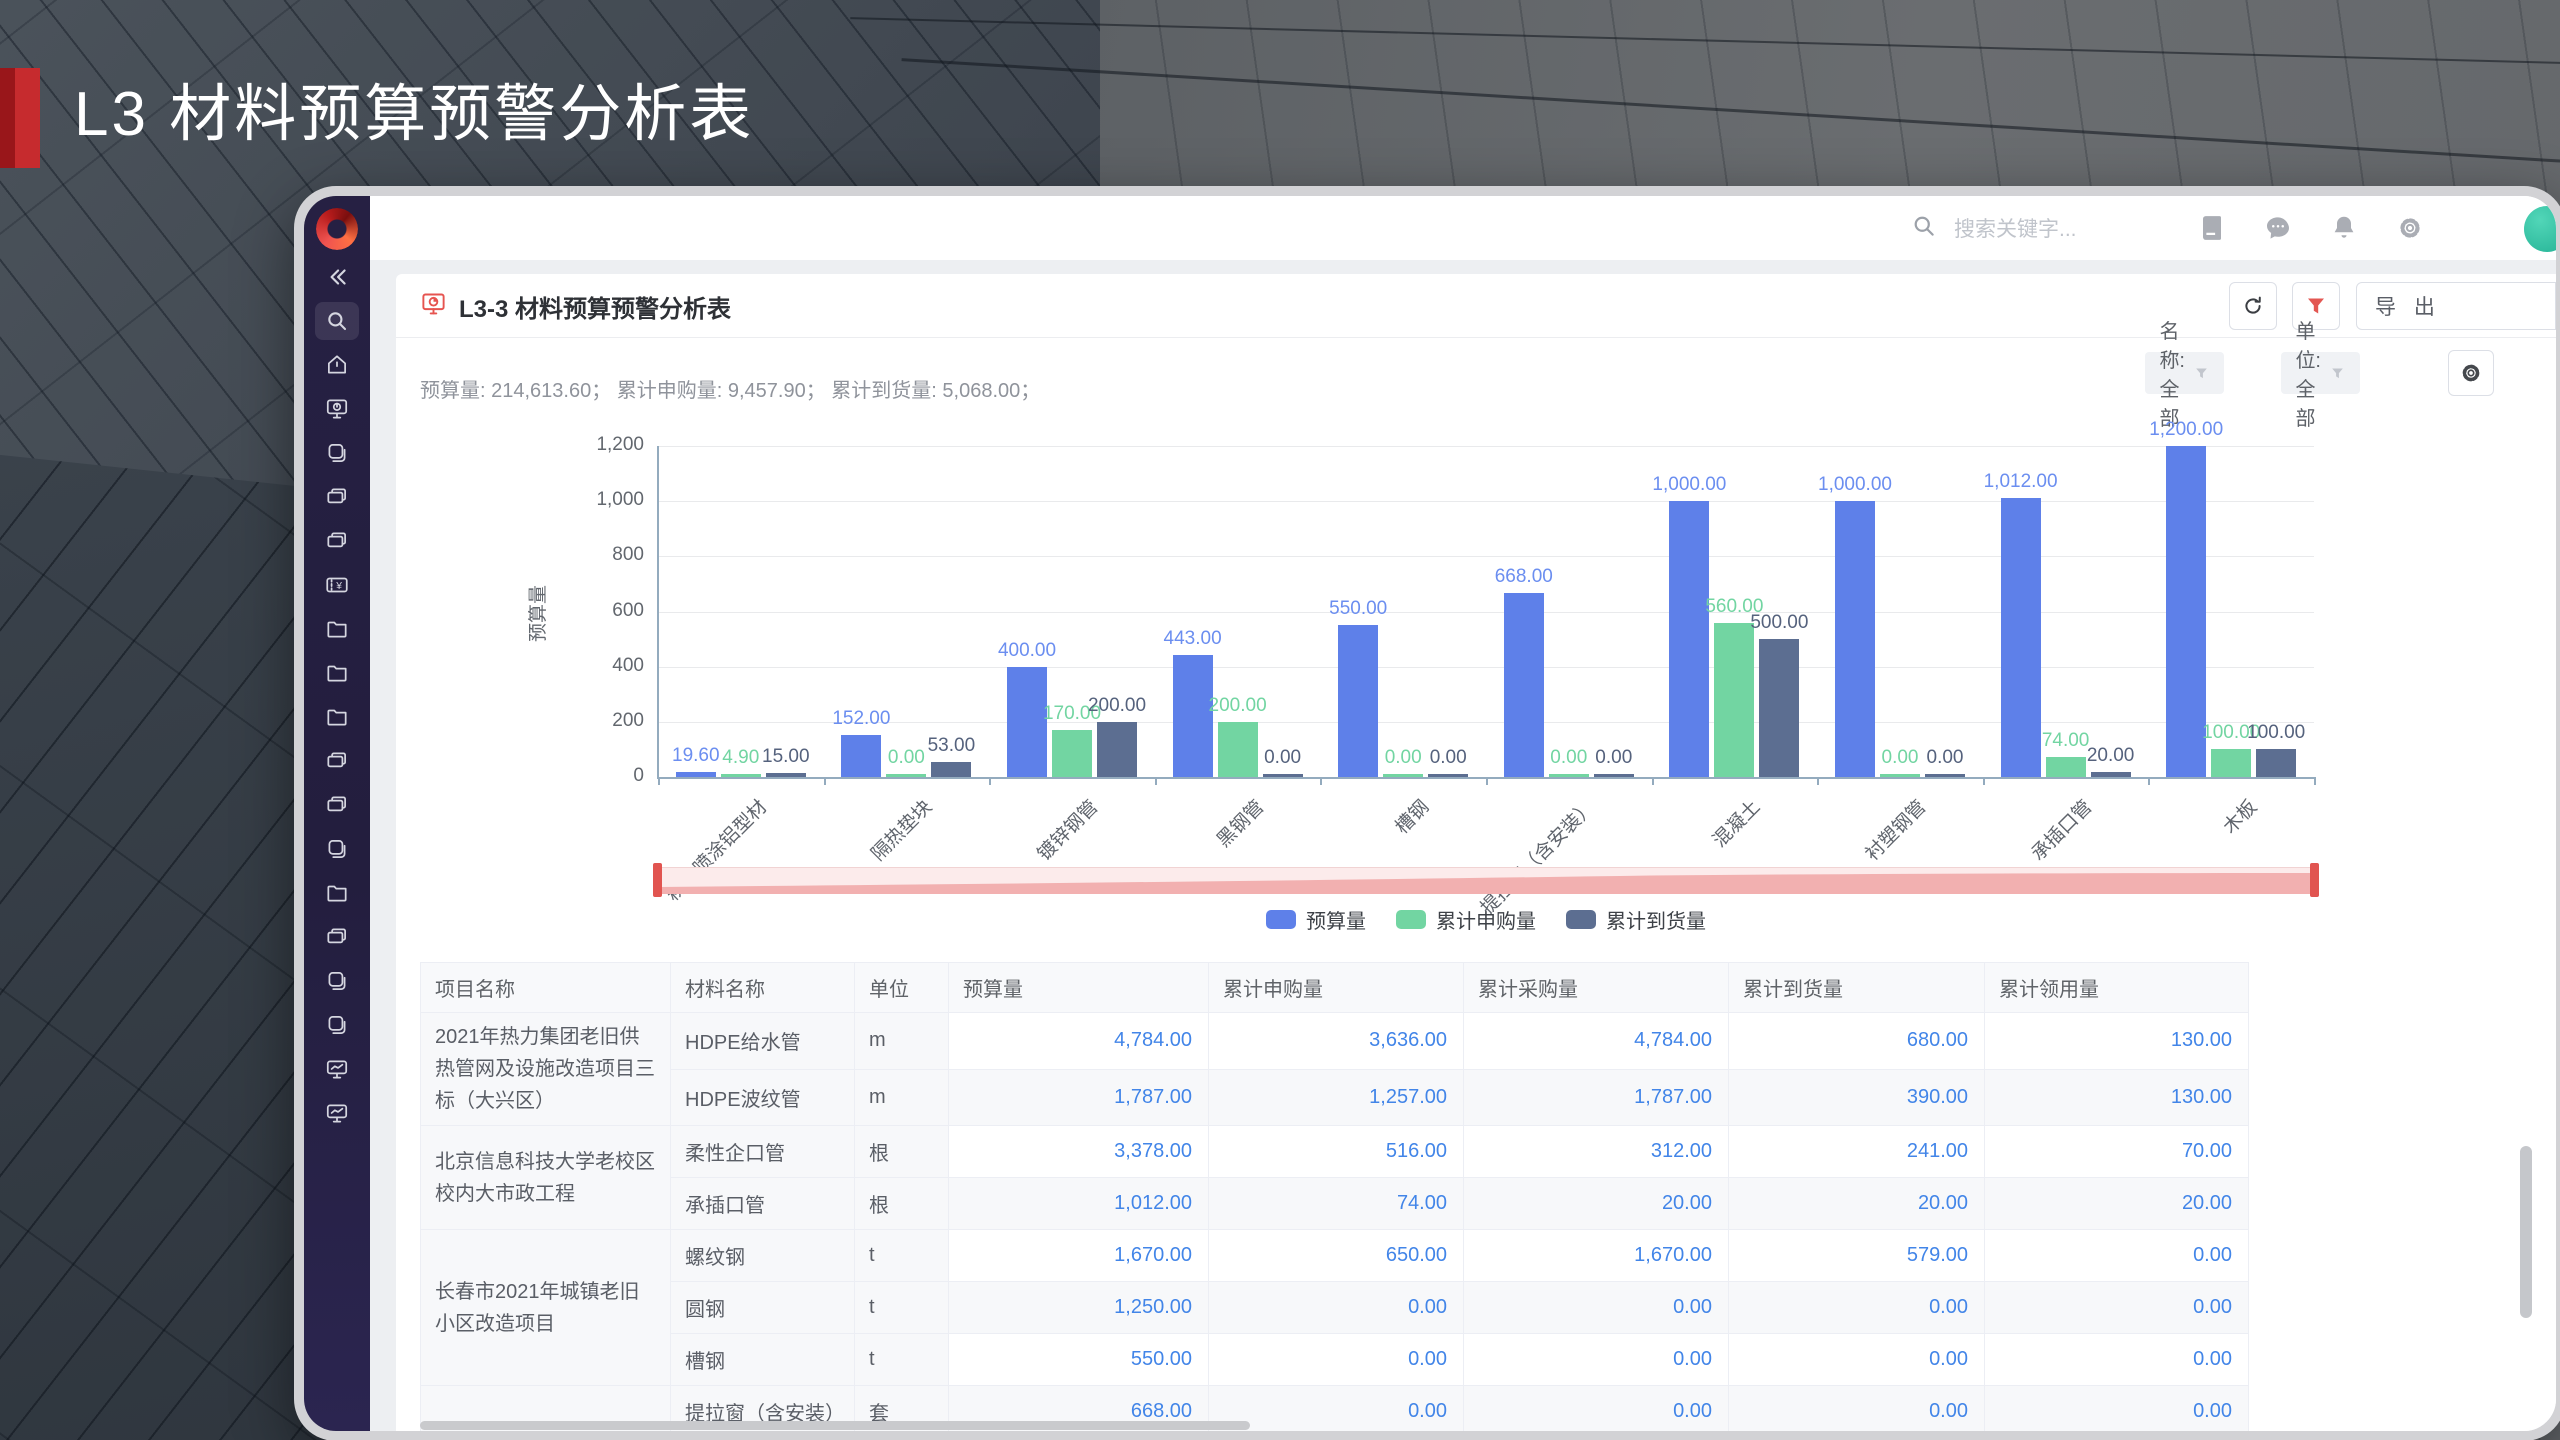  Describe the element at coordinates (1855, 639) in the screenshot. I see `bar-预算量-衬塑钢管` at that location.